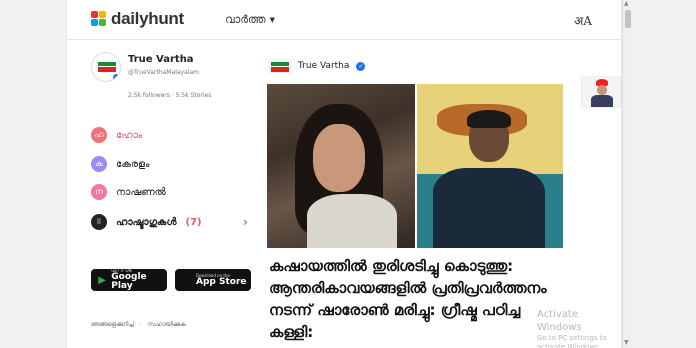 The height and width of the screenshot is (348, 696). What do you see at coordinates (213, 280) in the screenshot?
I see `app-store-button: Download on the App Store` at bounding box center [213, 280].